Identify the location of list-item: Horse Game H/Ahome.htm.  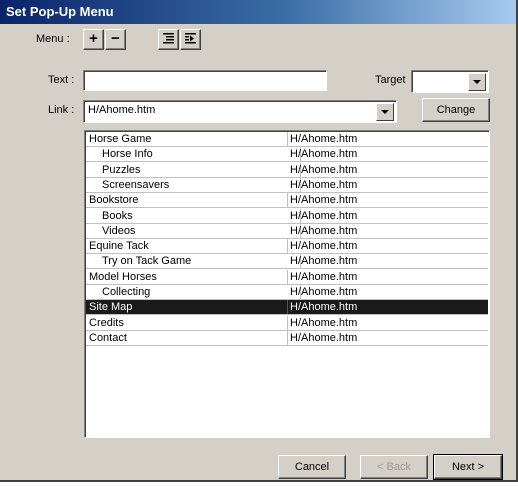
(287, 139).